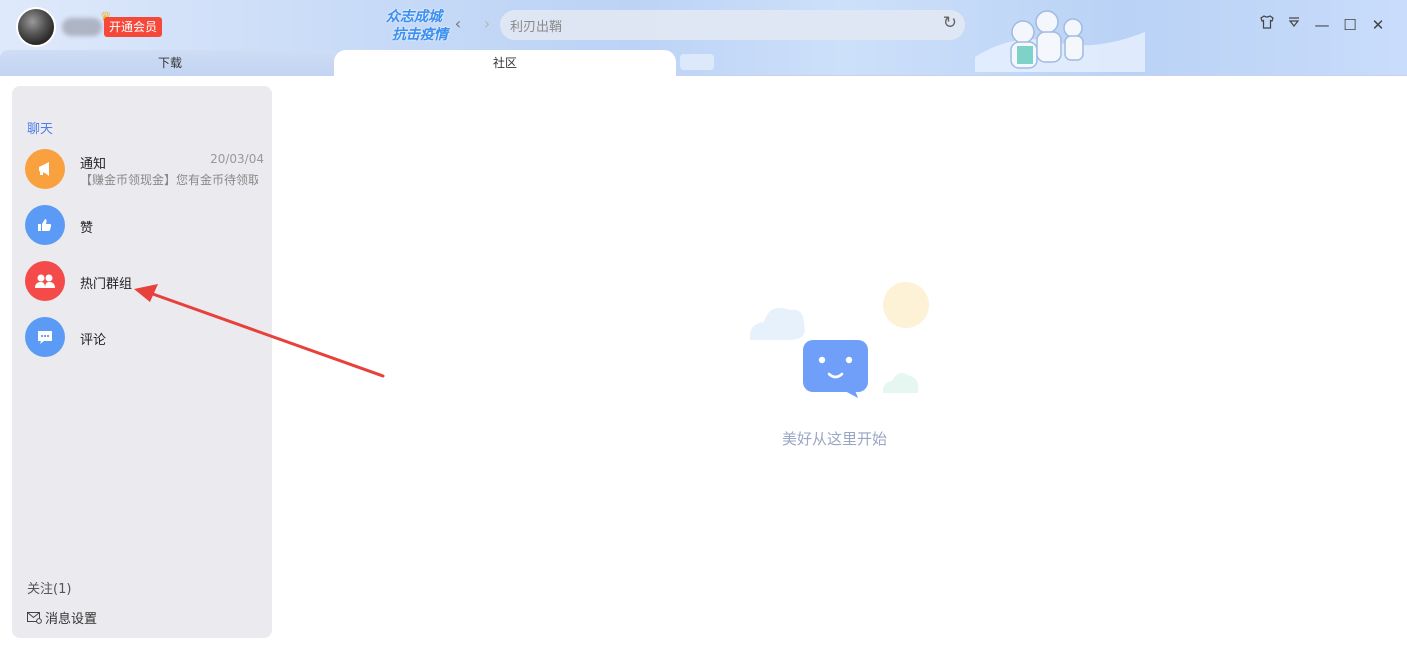 Image resolution: width=1407 pixels, height=650 pixels. Describe the element at coordinates (169, 180) in the screenshot. I see `message-preview: 【赚金币领现金】您有金币待领取` at that location.